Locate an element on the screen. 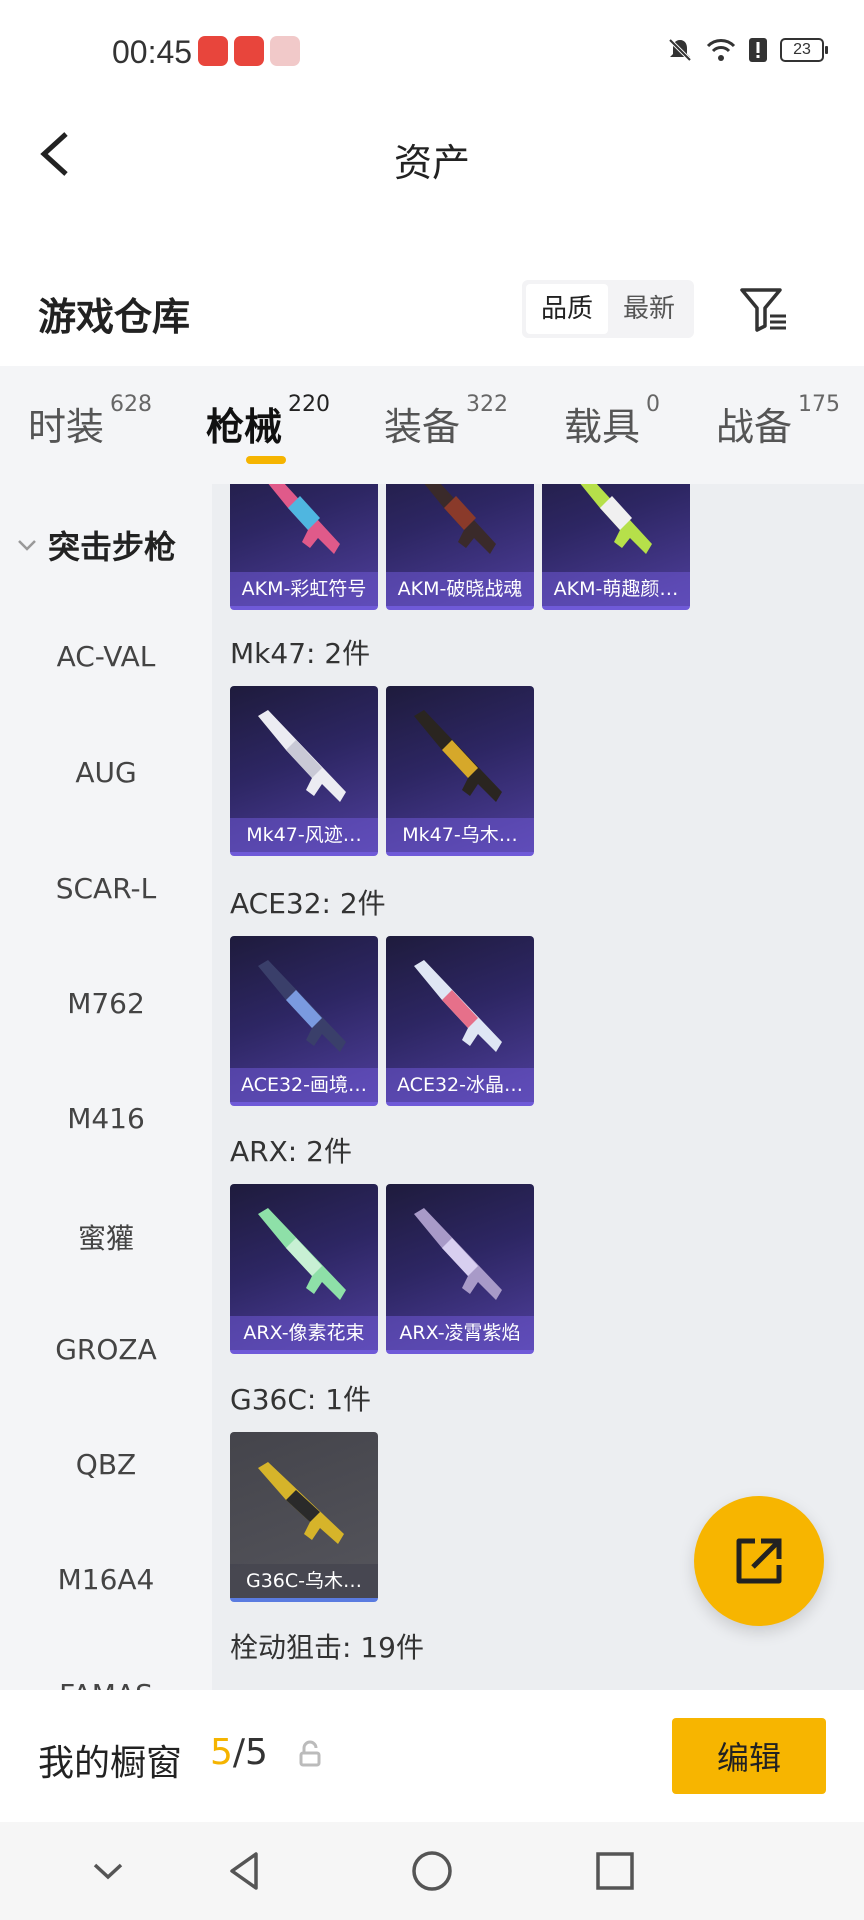 The height and width of the screenshot is (1920, 864). share-button is located at coordinates (759, 1561).